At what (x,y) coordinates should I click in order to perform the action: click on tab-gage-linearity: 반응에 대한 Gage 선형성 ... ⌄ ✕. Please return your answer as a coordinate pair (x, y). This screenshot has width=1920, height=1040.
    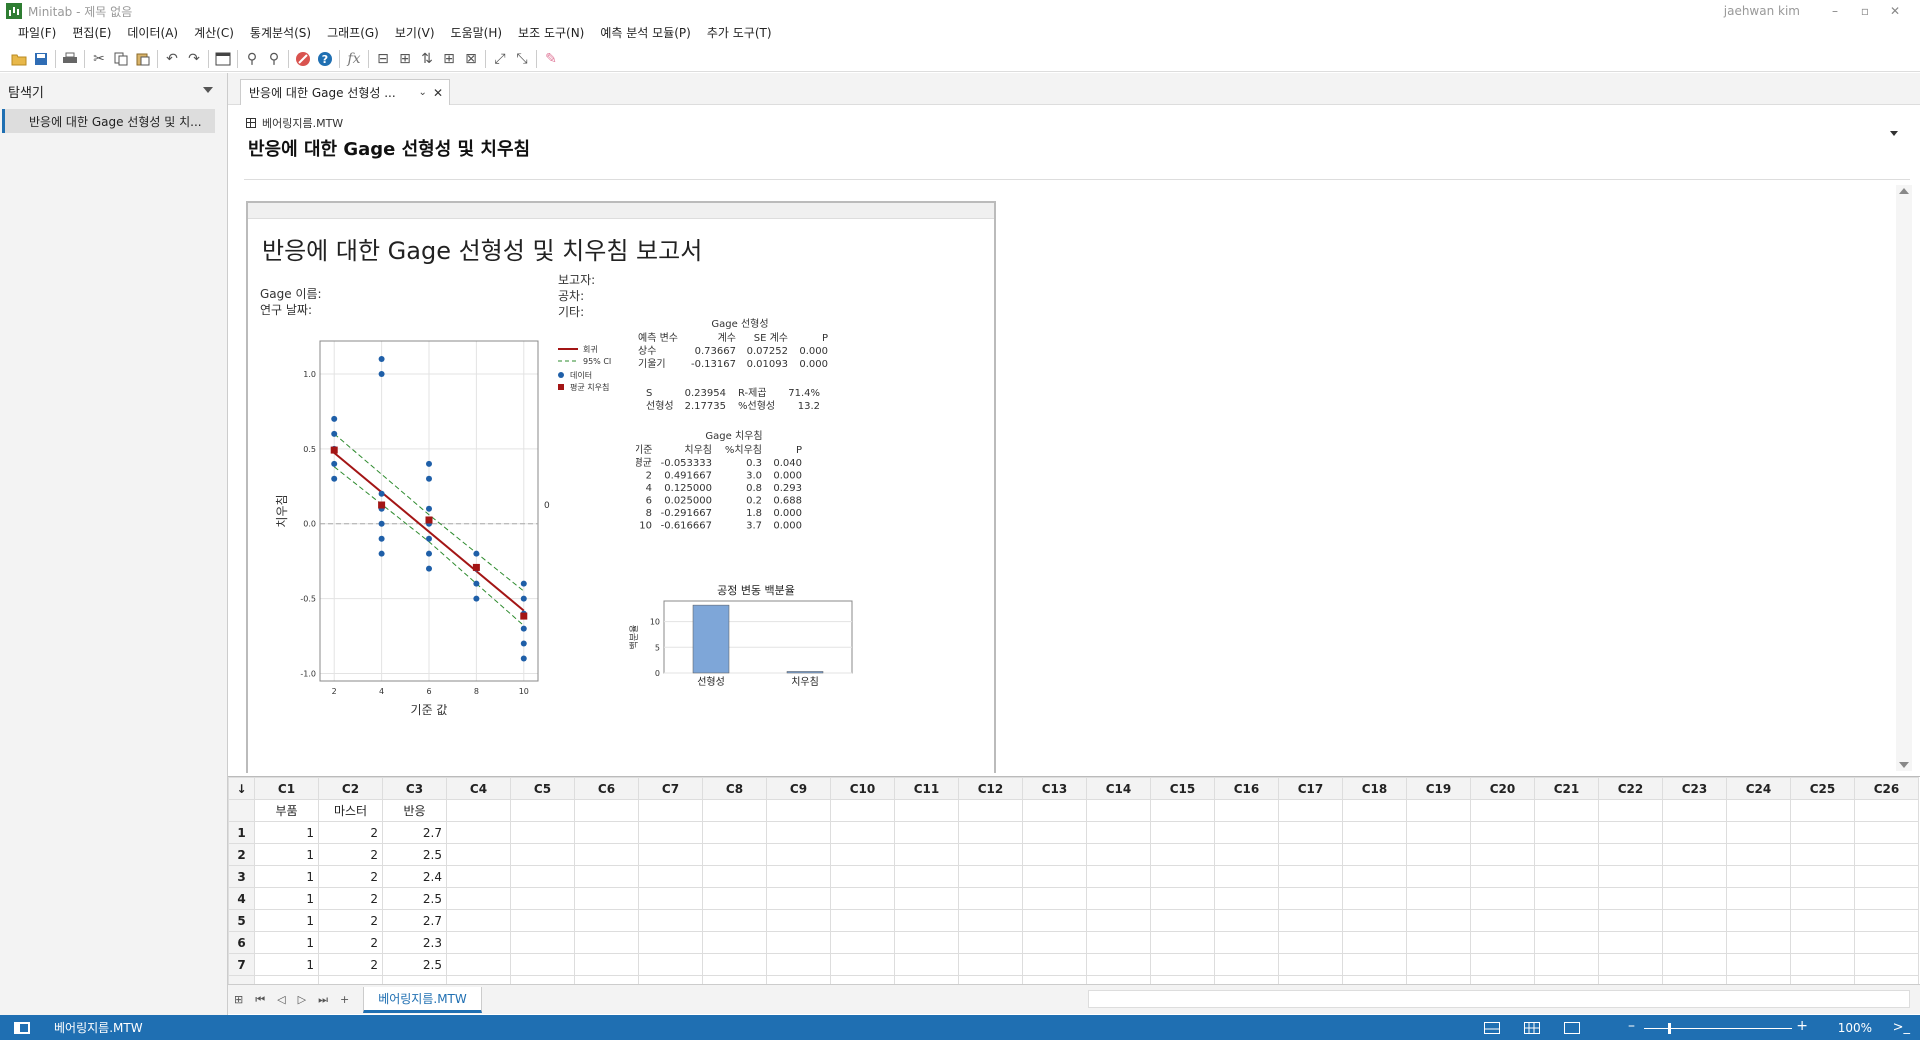
    Looking at the image, I should click on (345, 92).